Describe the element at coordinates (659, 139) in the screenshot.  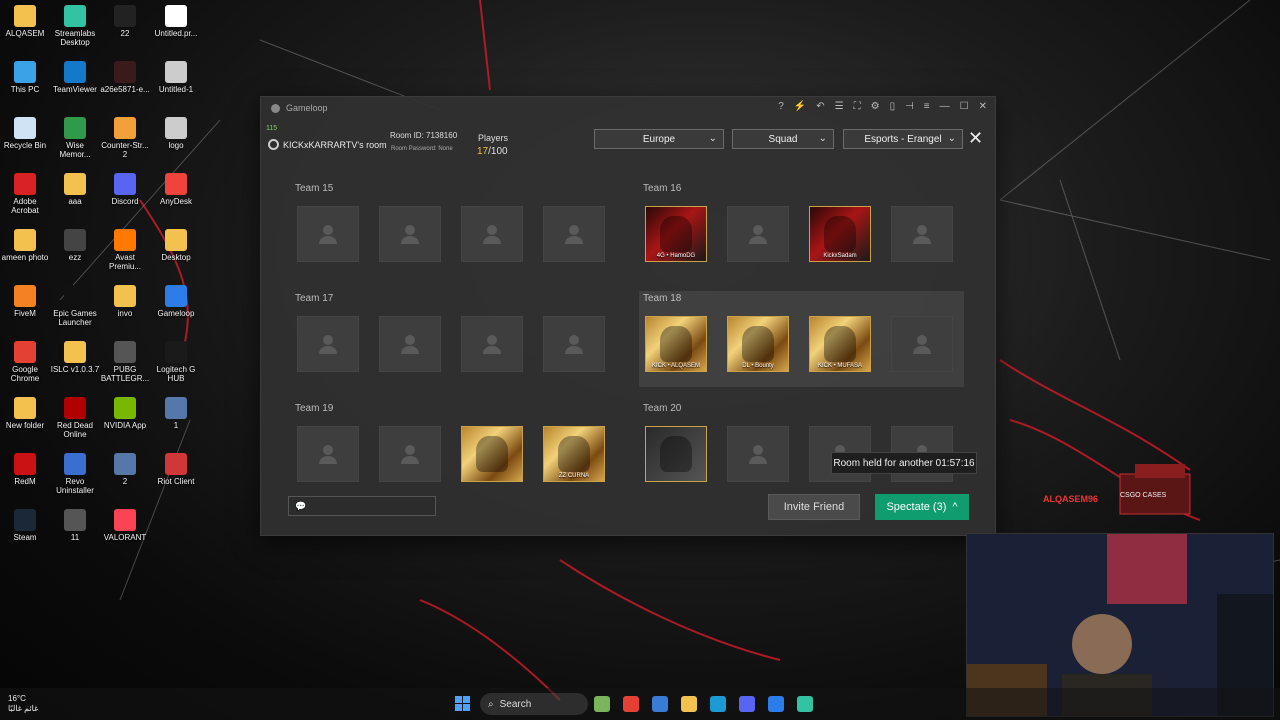
I see `region-dropdown: Europe ⌄` at that location.